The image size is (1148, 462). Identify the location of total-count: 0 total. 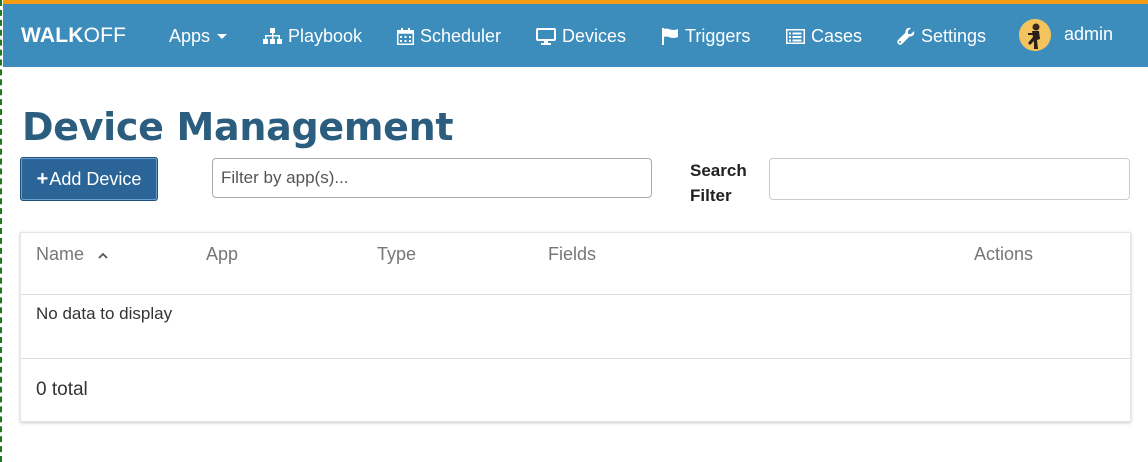
(62, 389).